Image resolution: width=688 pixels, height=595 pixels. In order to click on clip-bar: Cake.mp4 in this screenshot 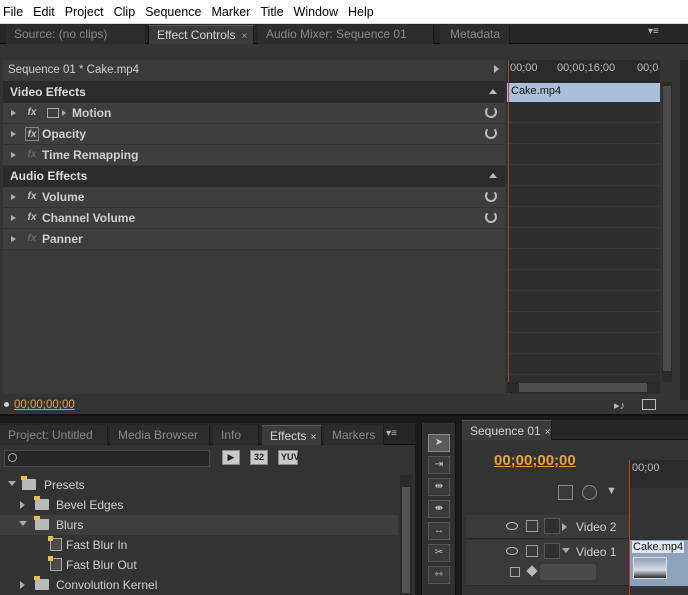, I will do `click(583, 92)`.